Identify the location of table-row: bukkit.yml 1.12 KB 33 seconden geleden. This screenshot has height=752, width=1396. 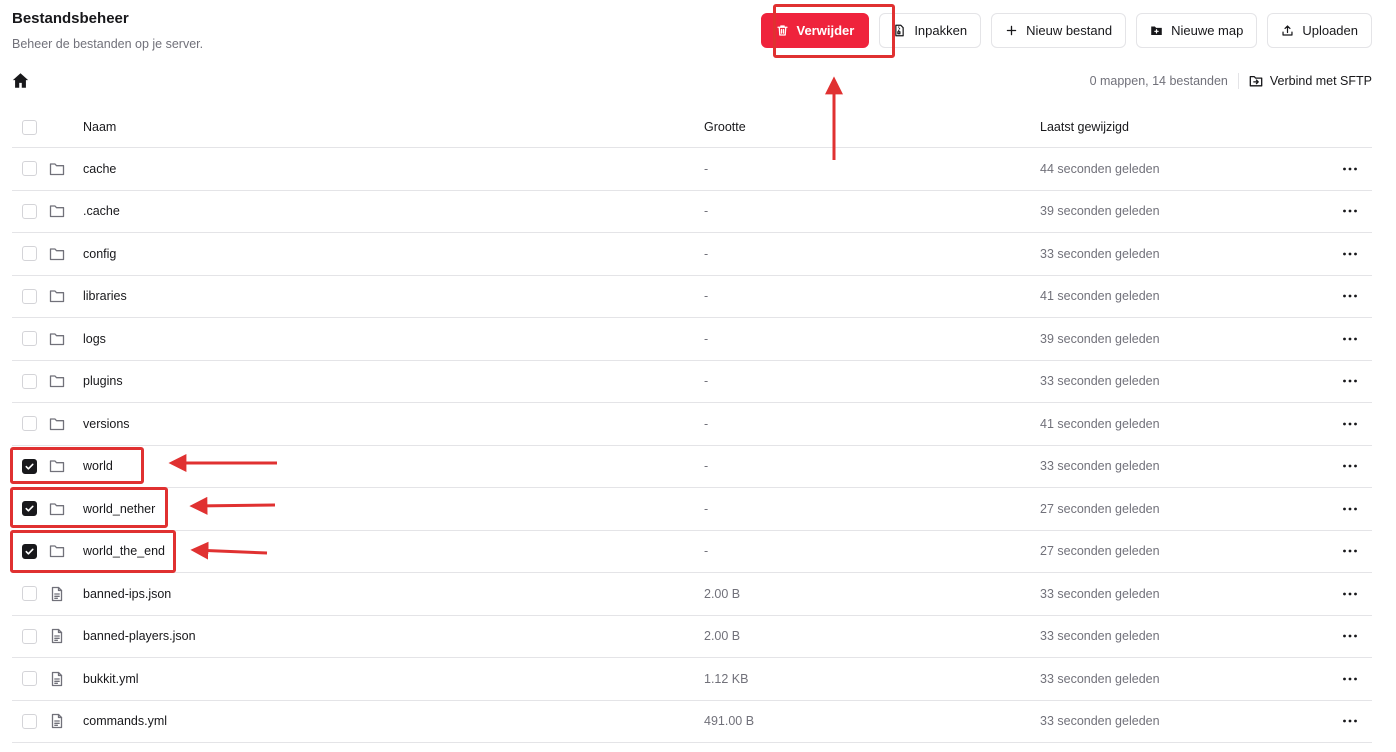
(692, 679).